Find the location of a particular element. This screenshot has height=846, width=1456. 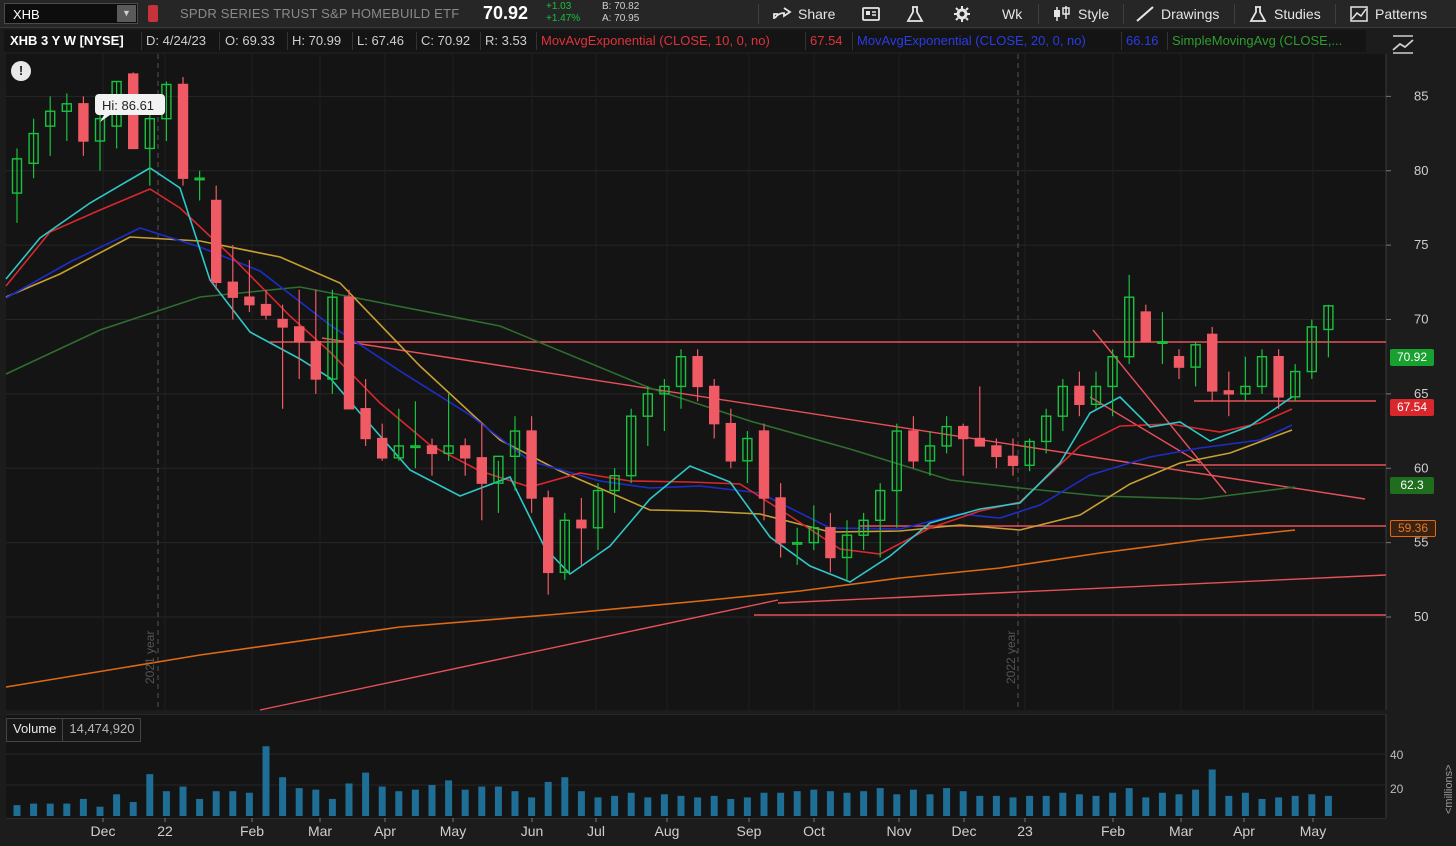

snapshot-button is located at coordinates (871, 13).